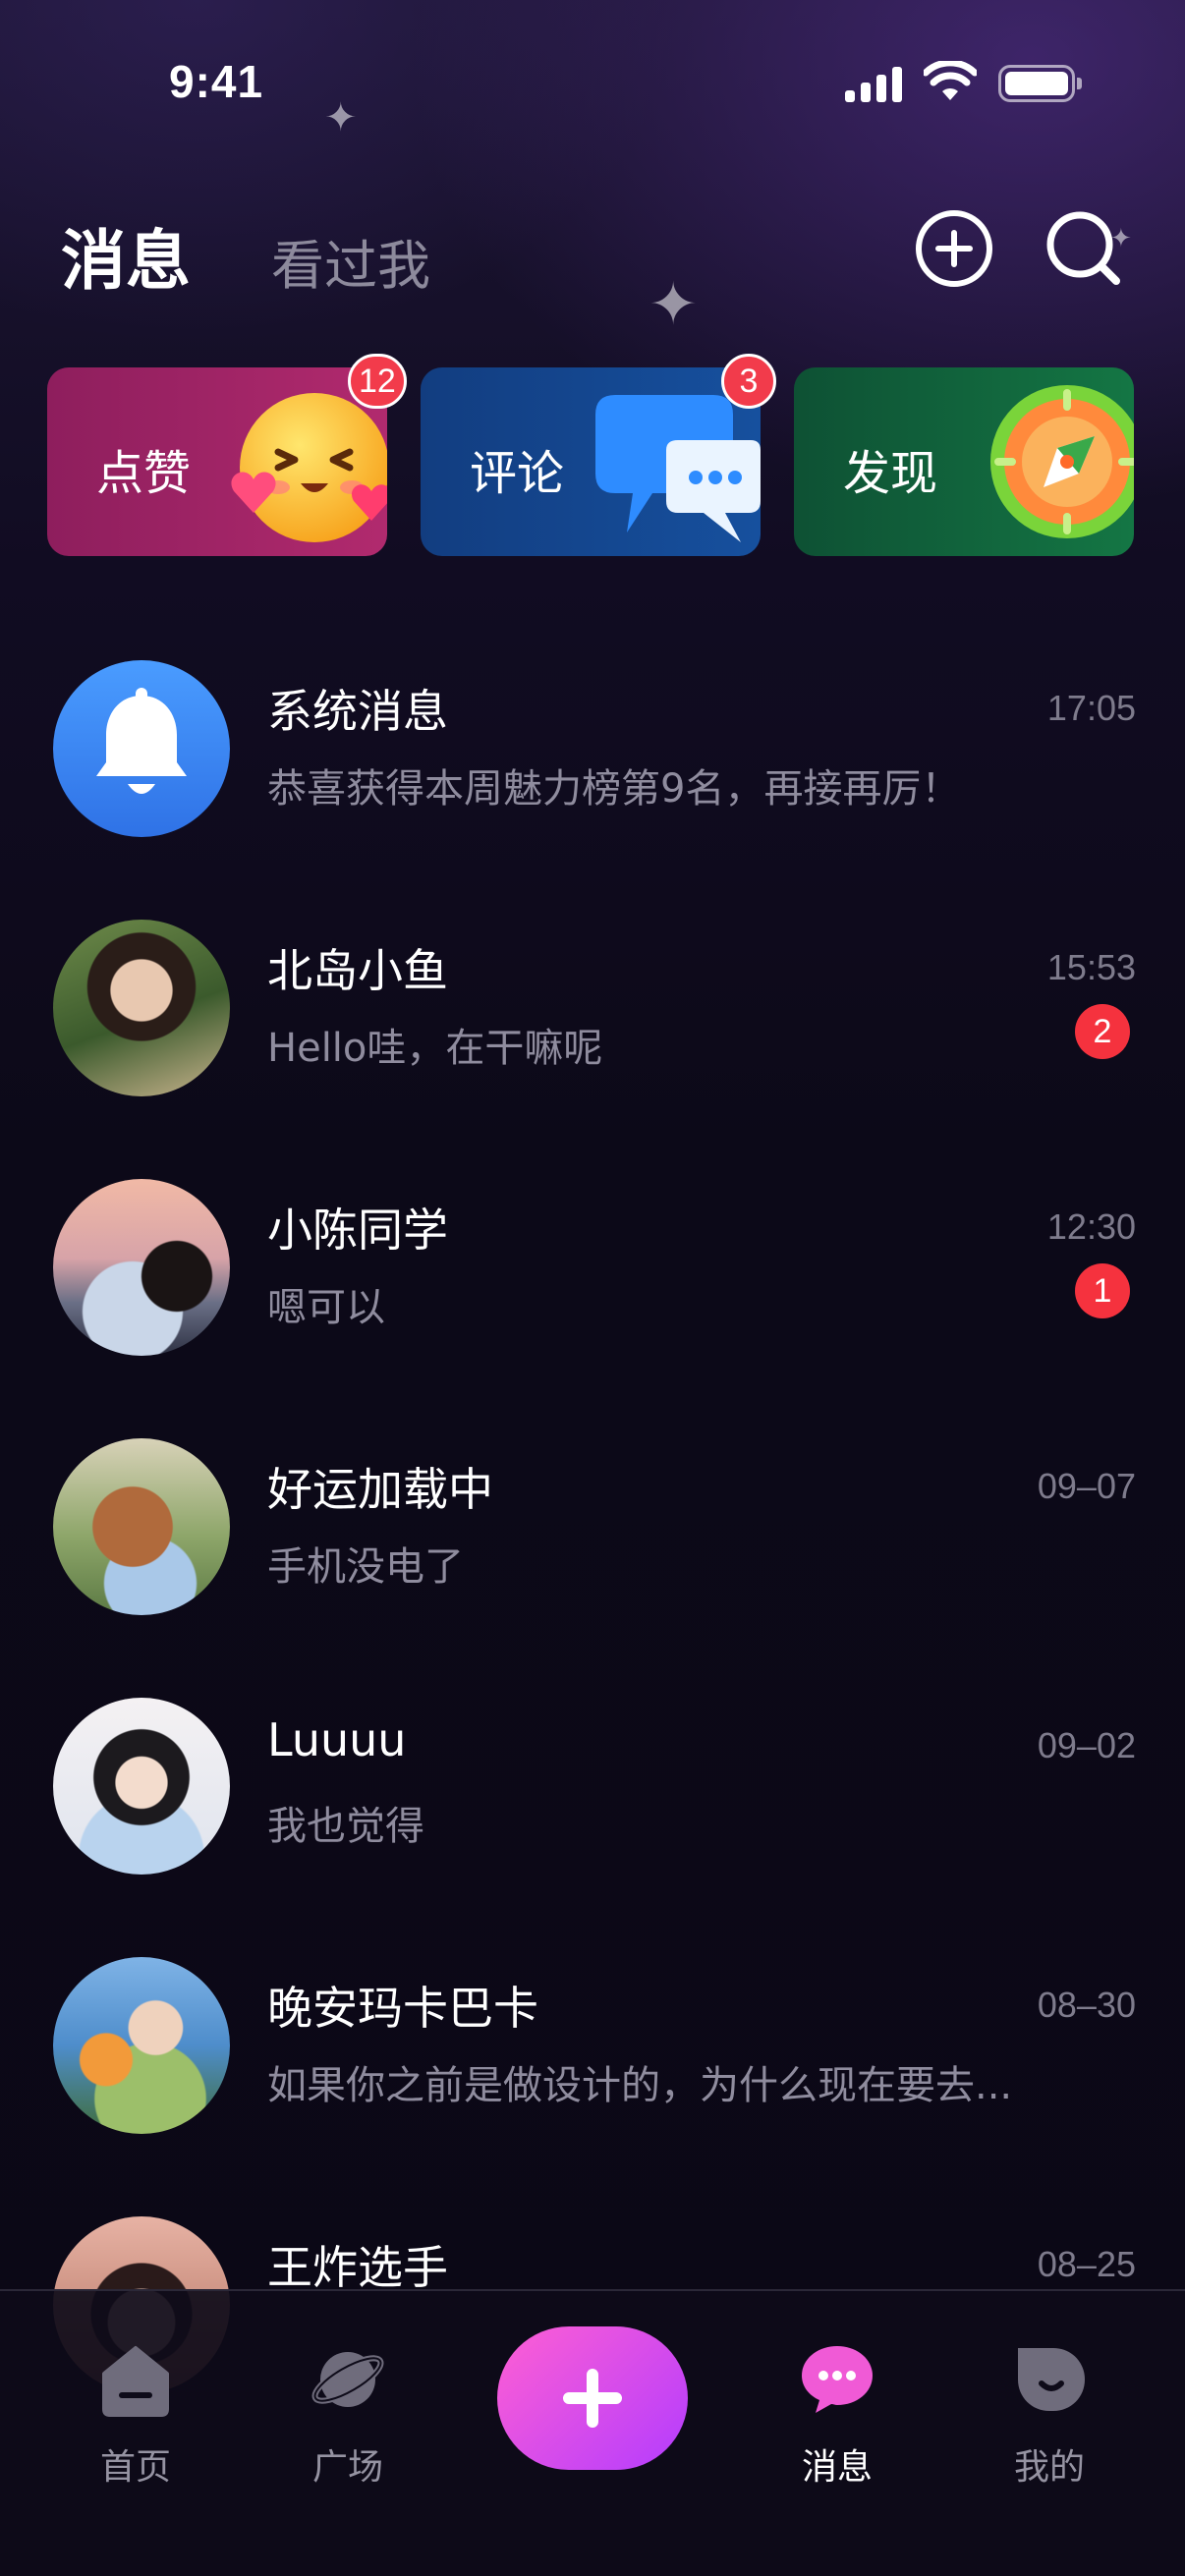 The image size is (1185, 2576). Describe the element at coordinates (749, 381) in the screenshot. I see `comments-badge: 3` at that location.